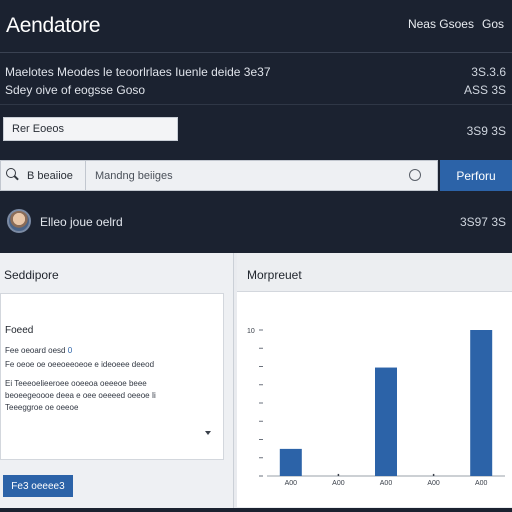 The image size is (512, 512). I want to click on user-value: 3S97 3S, so click(482, 222).